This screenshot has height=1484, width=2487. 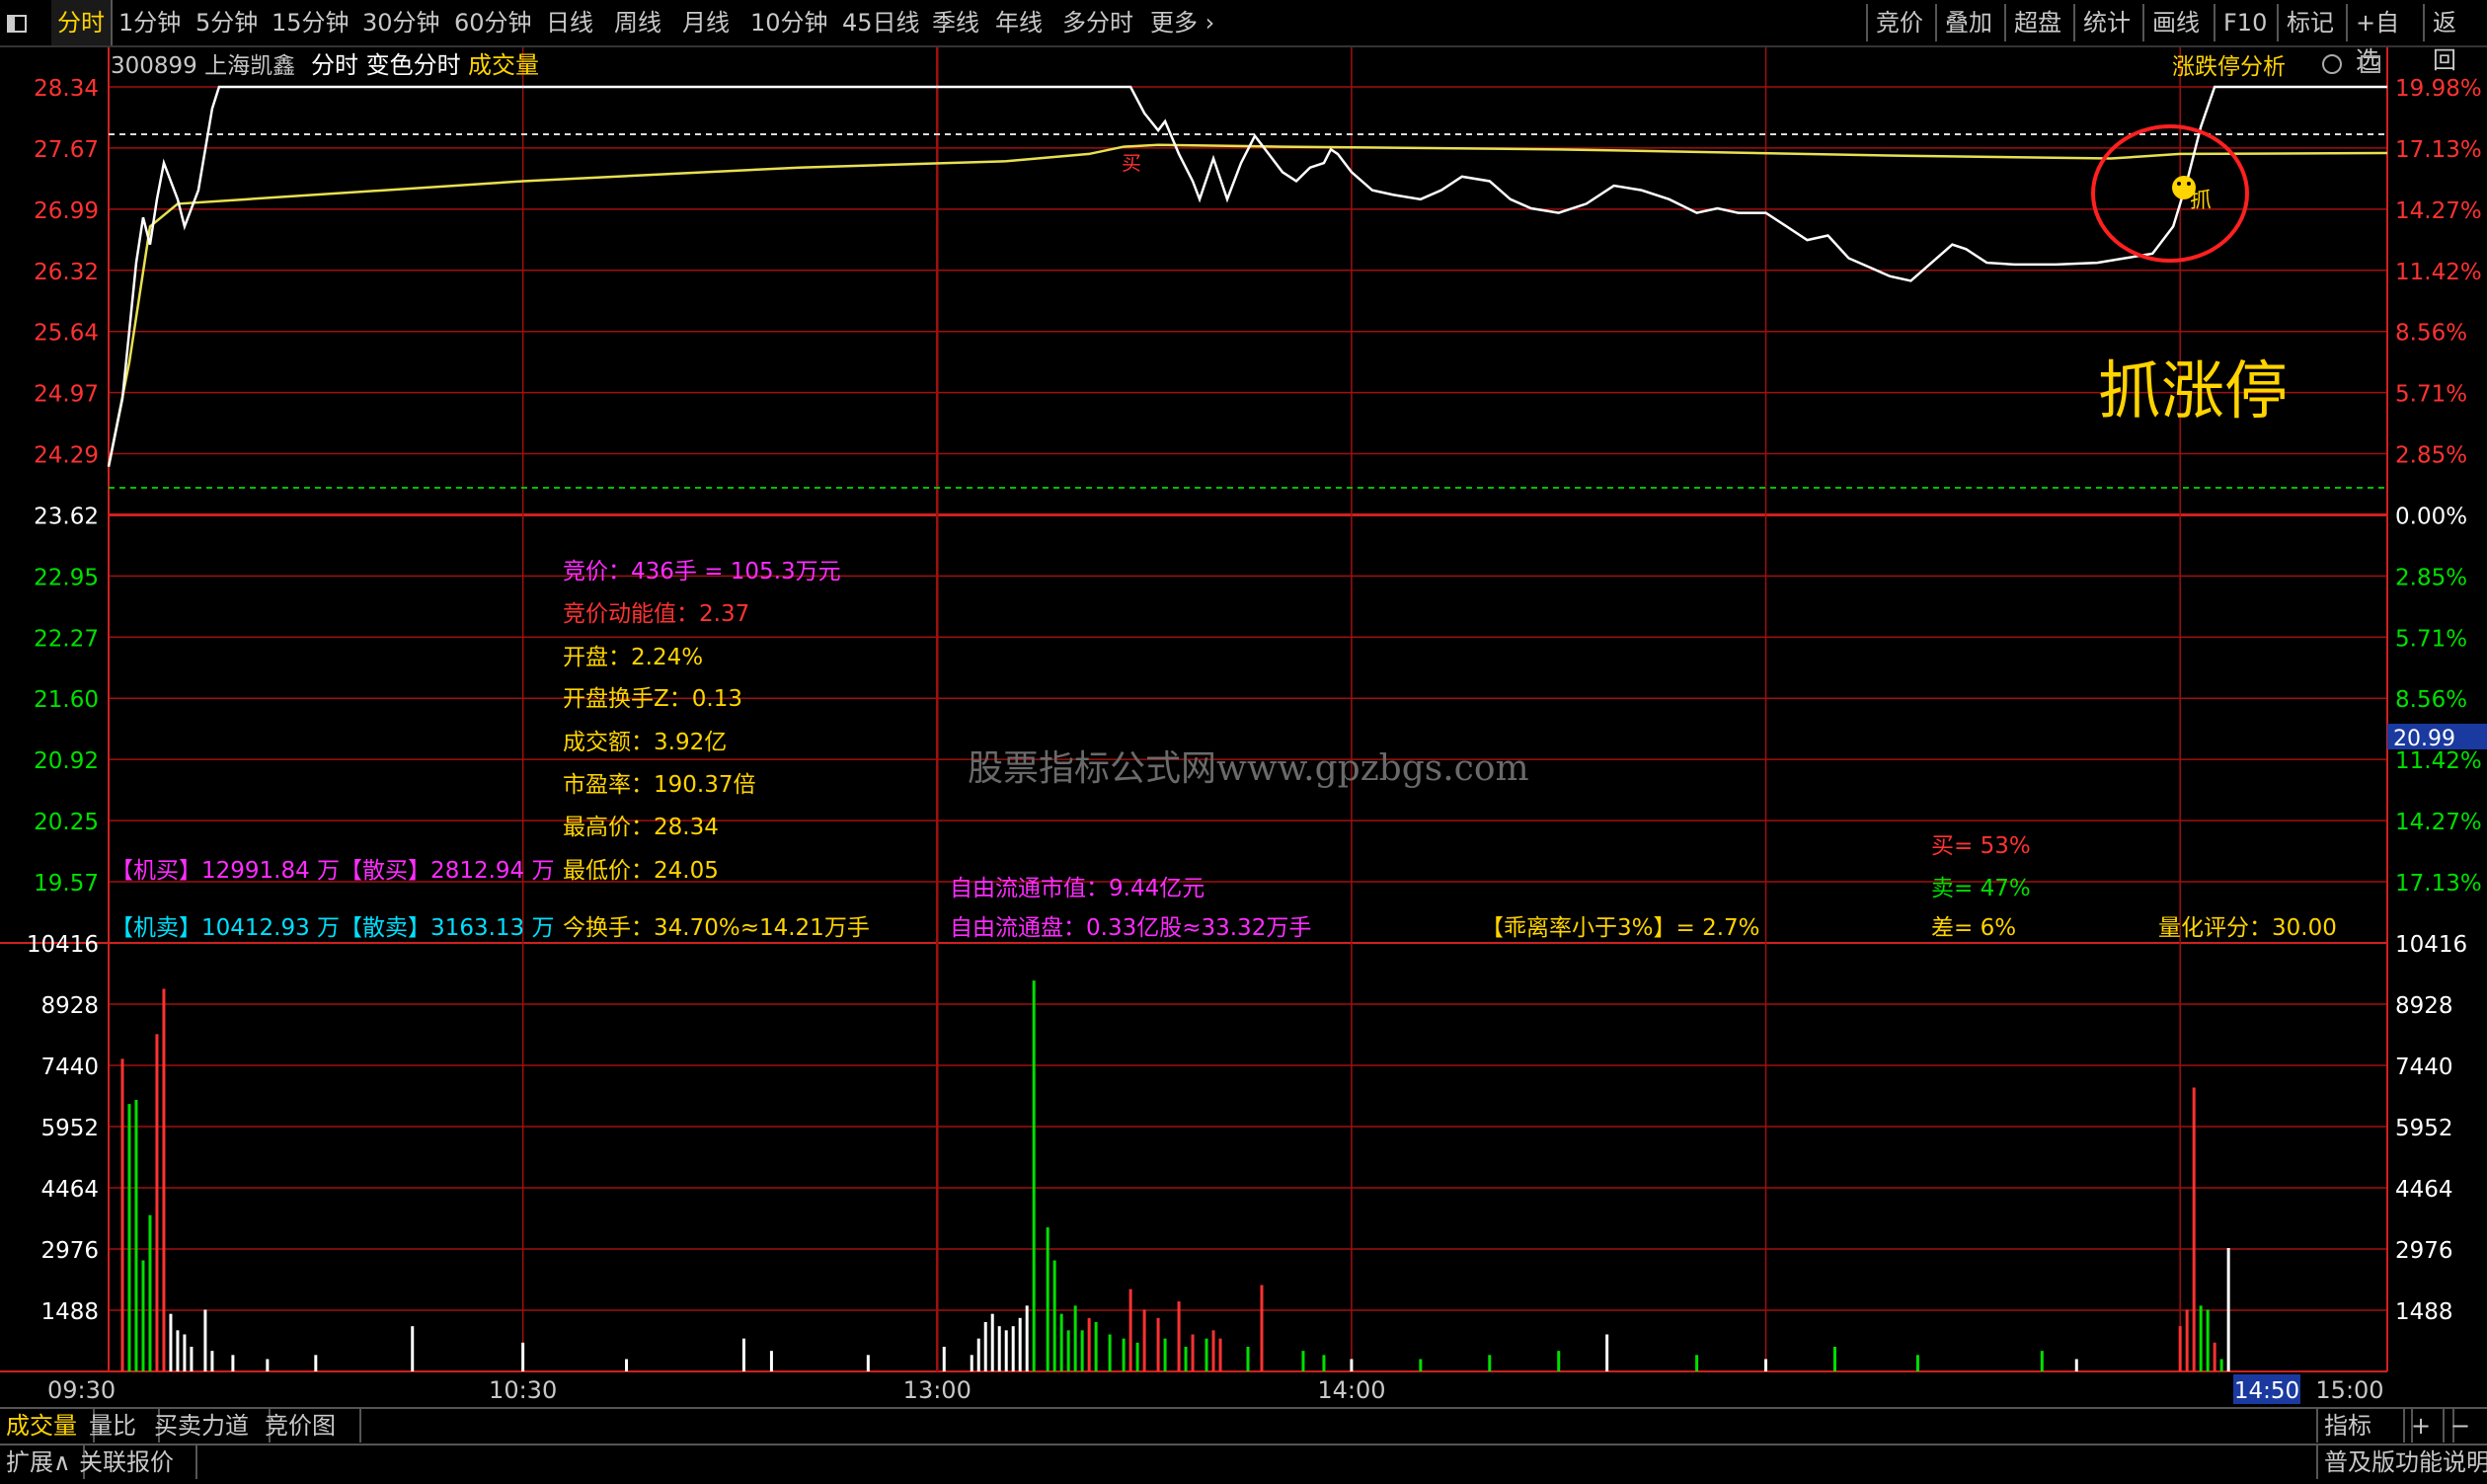 What do you see at coordinates (1981, 889) in the screenshot?
I see `sell-ratio: 卖= 47%` at bounding box center [1981, 889].